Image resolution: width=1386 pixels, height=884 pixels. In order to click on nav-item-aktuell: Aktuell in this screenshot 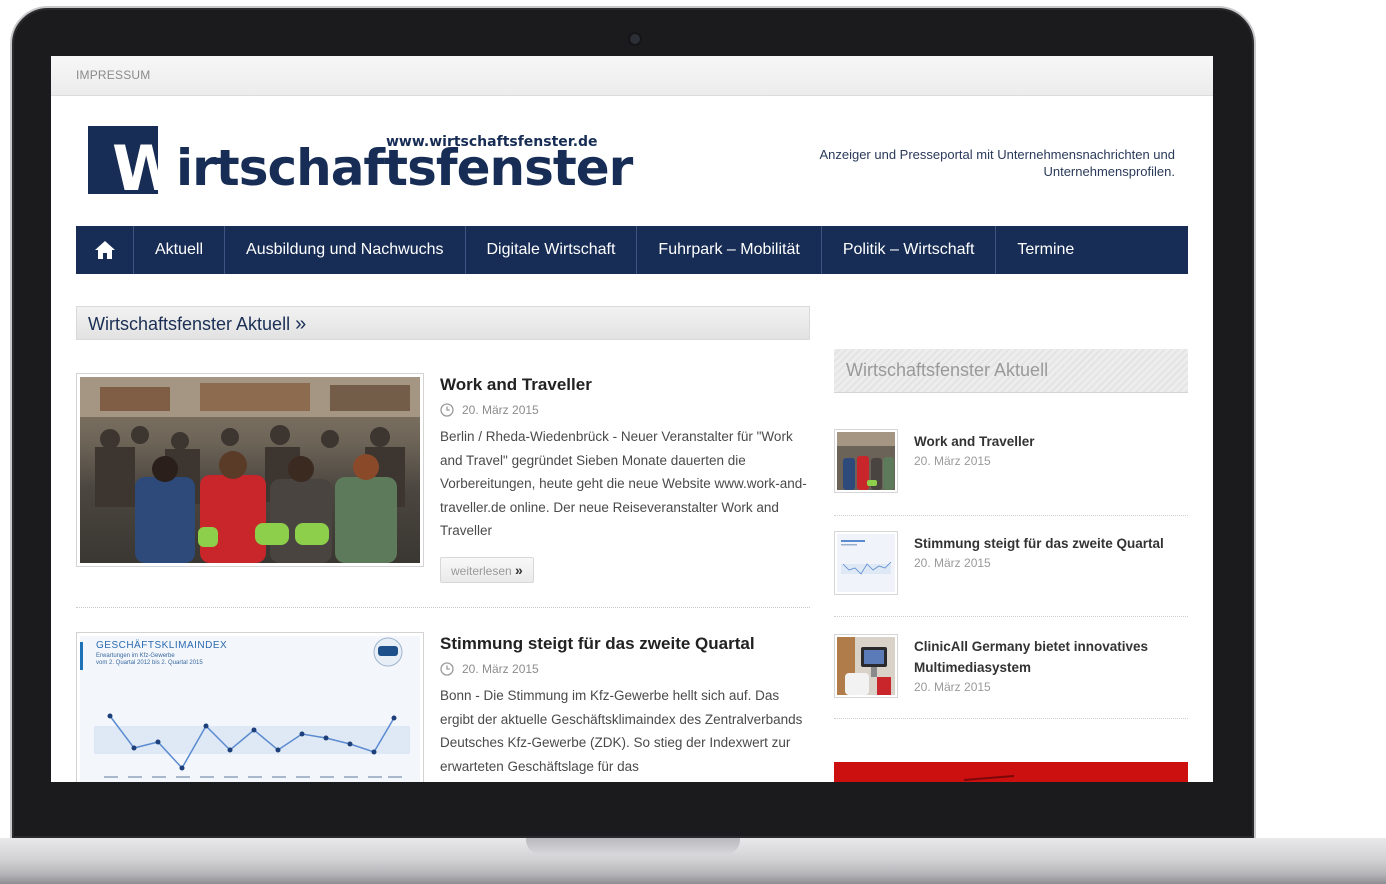, I will do `click(180, 250)`.